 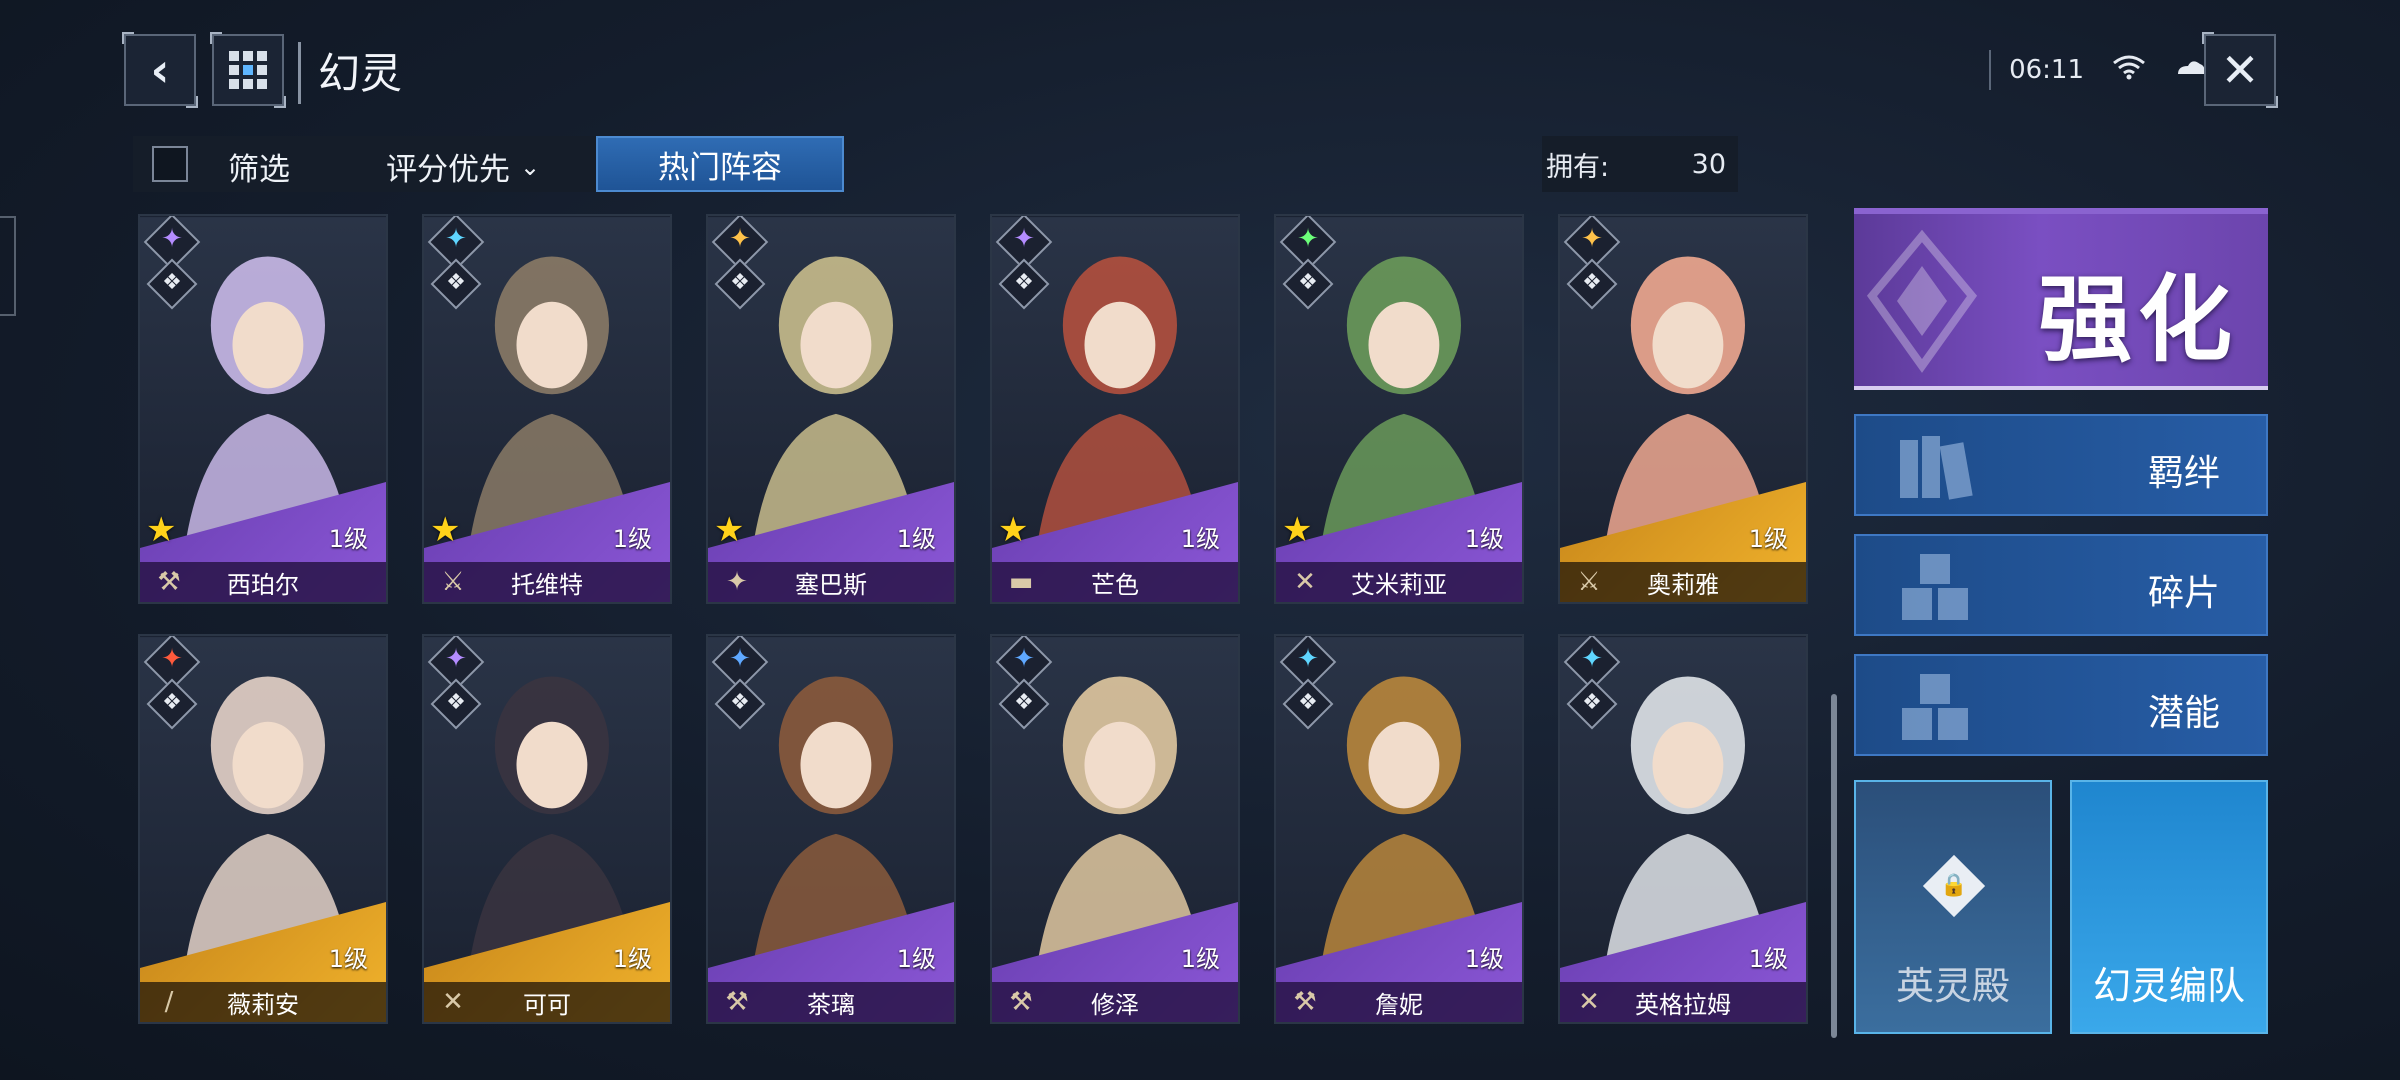 I want to click on menu-button, so click(x=248, y=70).